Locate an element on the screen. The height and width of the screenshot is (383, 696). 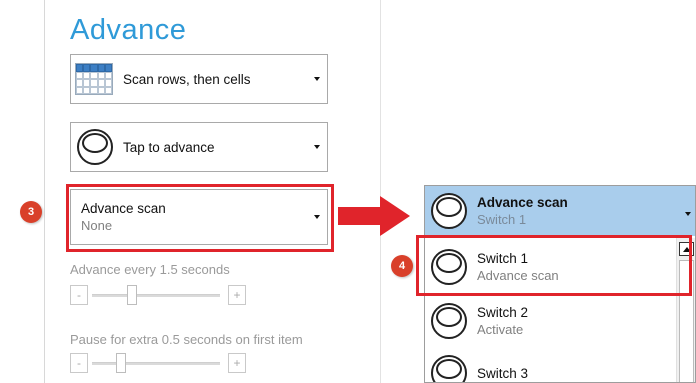
pane-divider is located at coordinates (380, 191).